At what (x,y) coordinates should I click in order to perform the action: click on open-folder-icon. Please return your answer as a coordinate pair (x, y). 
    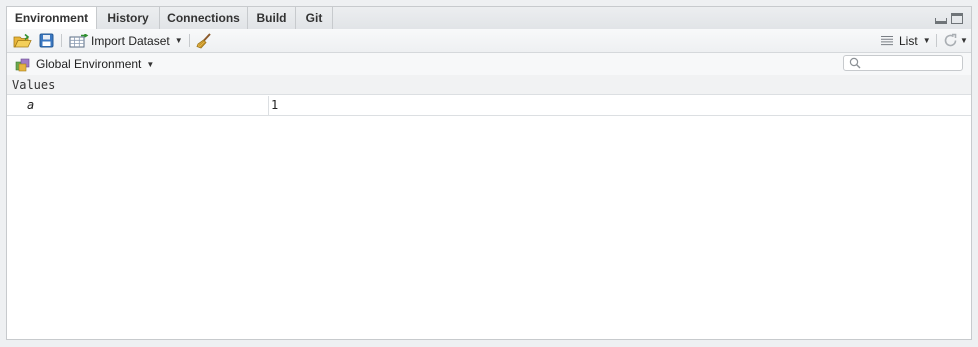
    Looking at the image, I should click on (22, 40).